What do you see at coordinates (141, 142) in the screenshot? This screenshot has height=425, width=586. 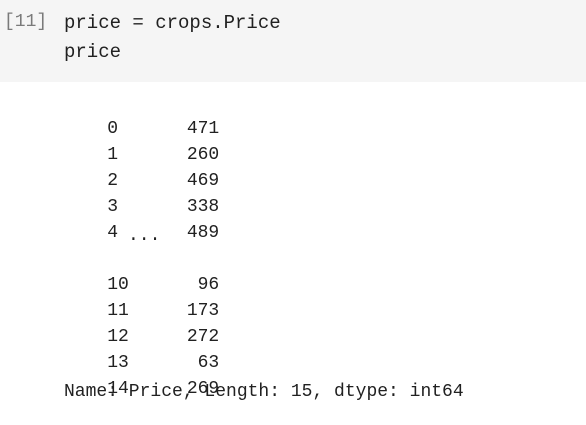 I see `series-row: 1 260` at bounding box center [141, 142].